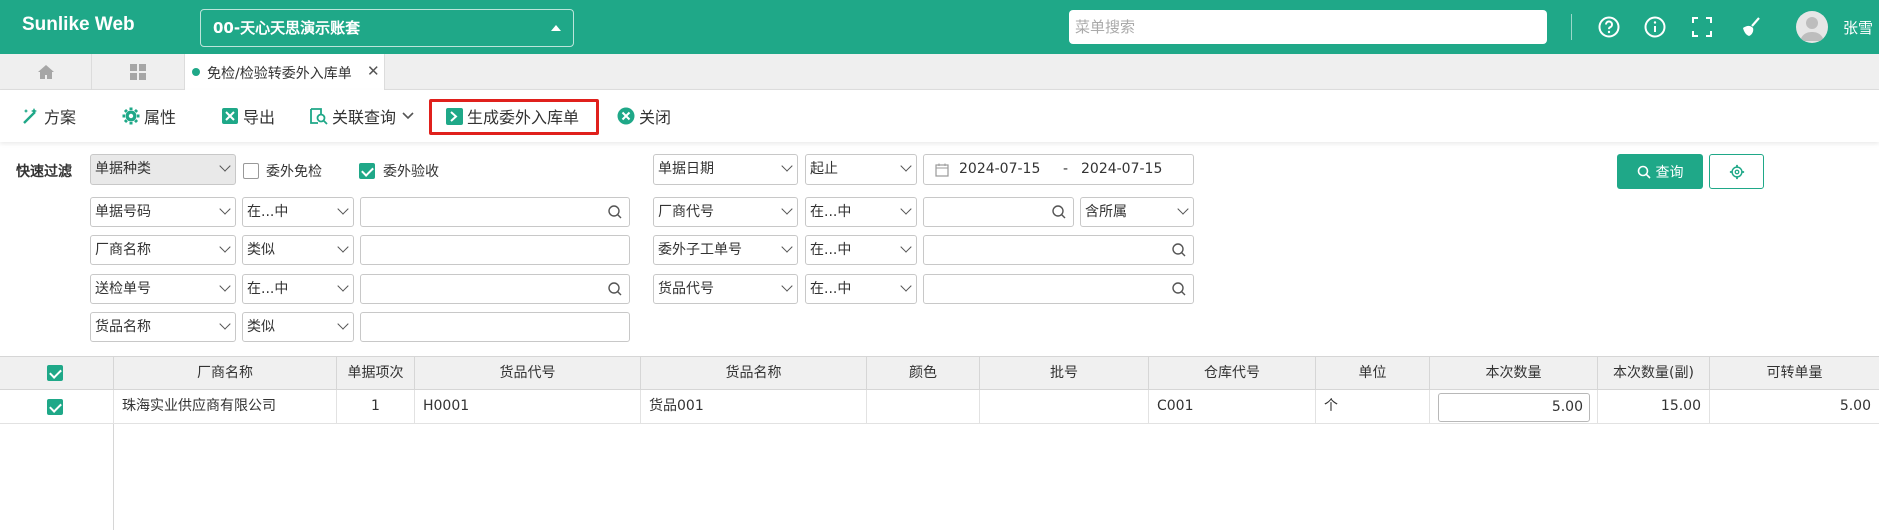  I want to click on vendor-code-input, so click(998, 212).